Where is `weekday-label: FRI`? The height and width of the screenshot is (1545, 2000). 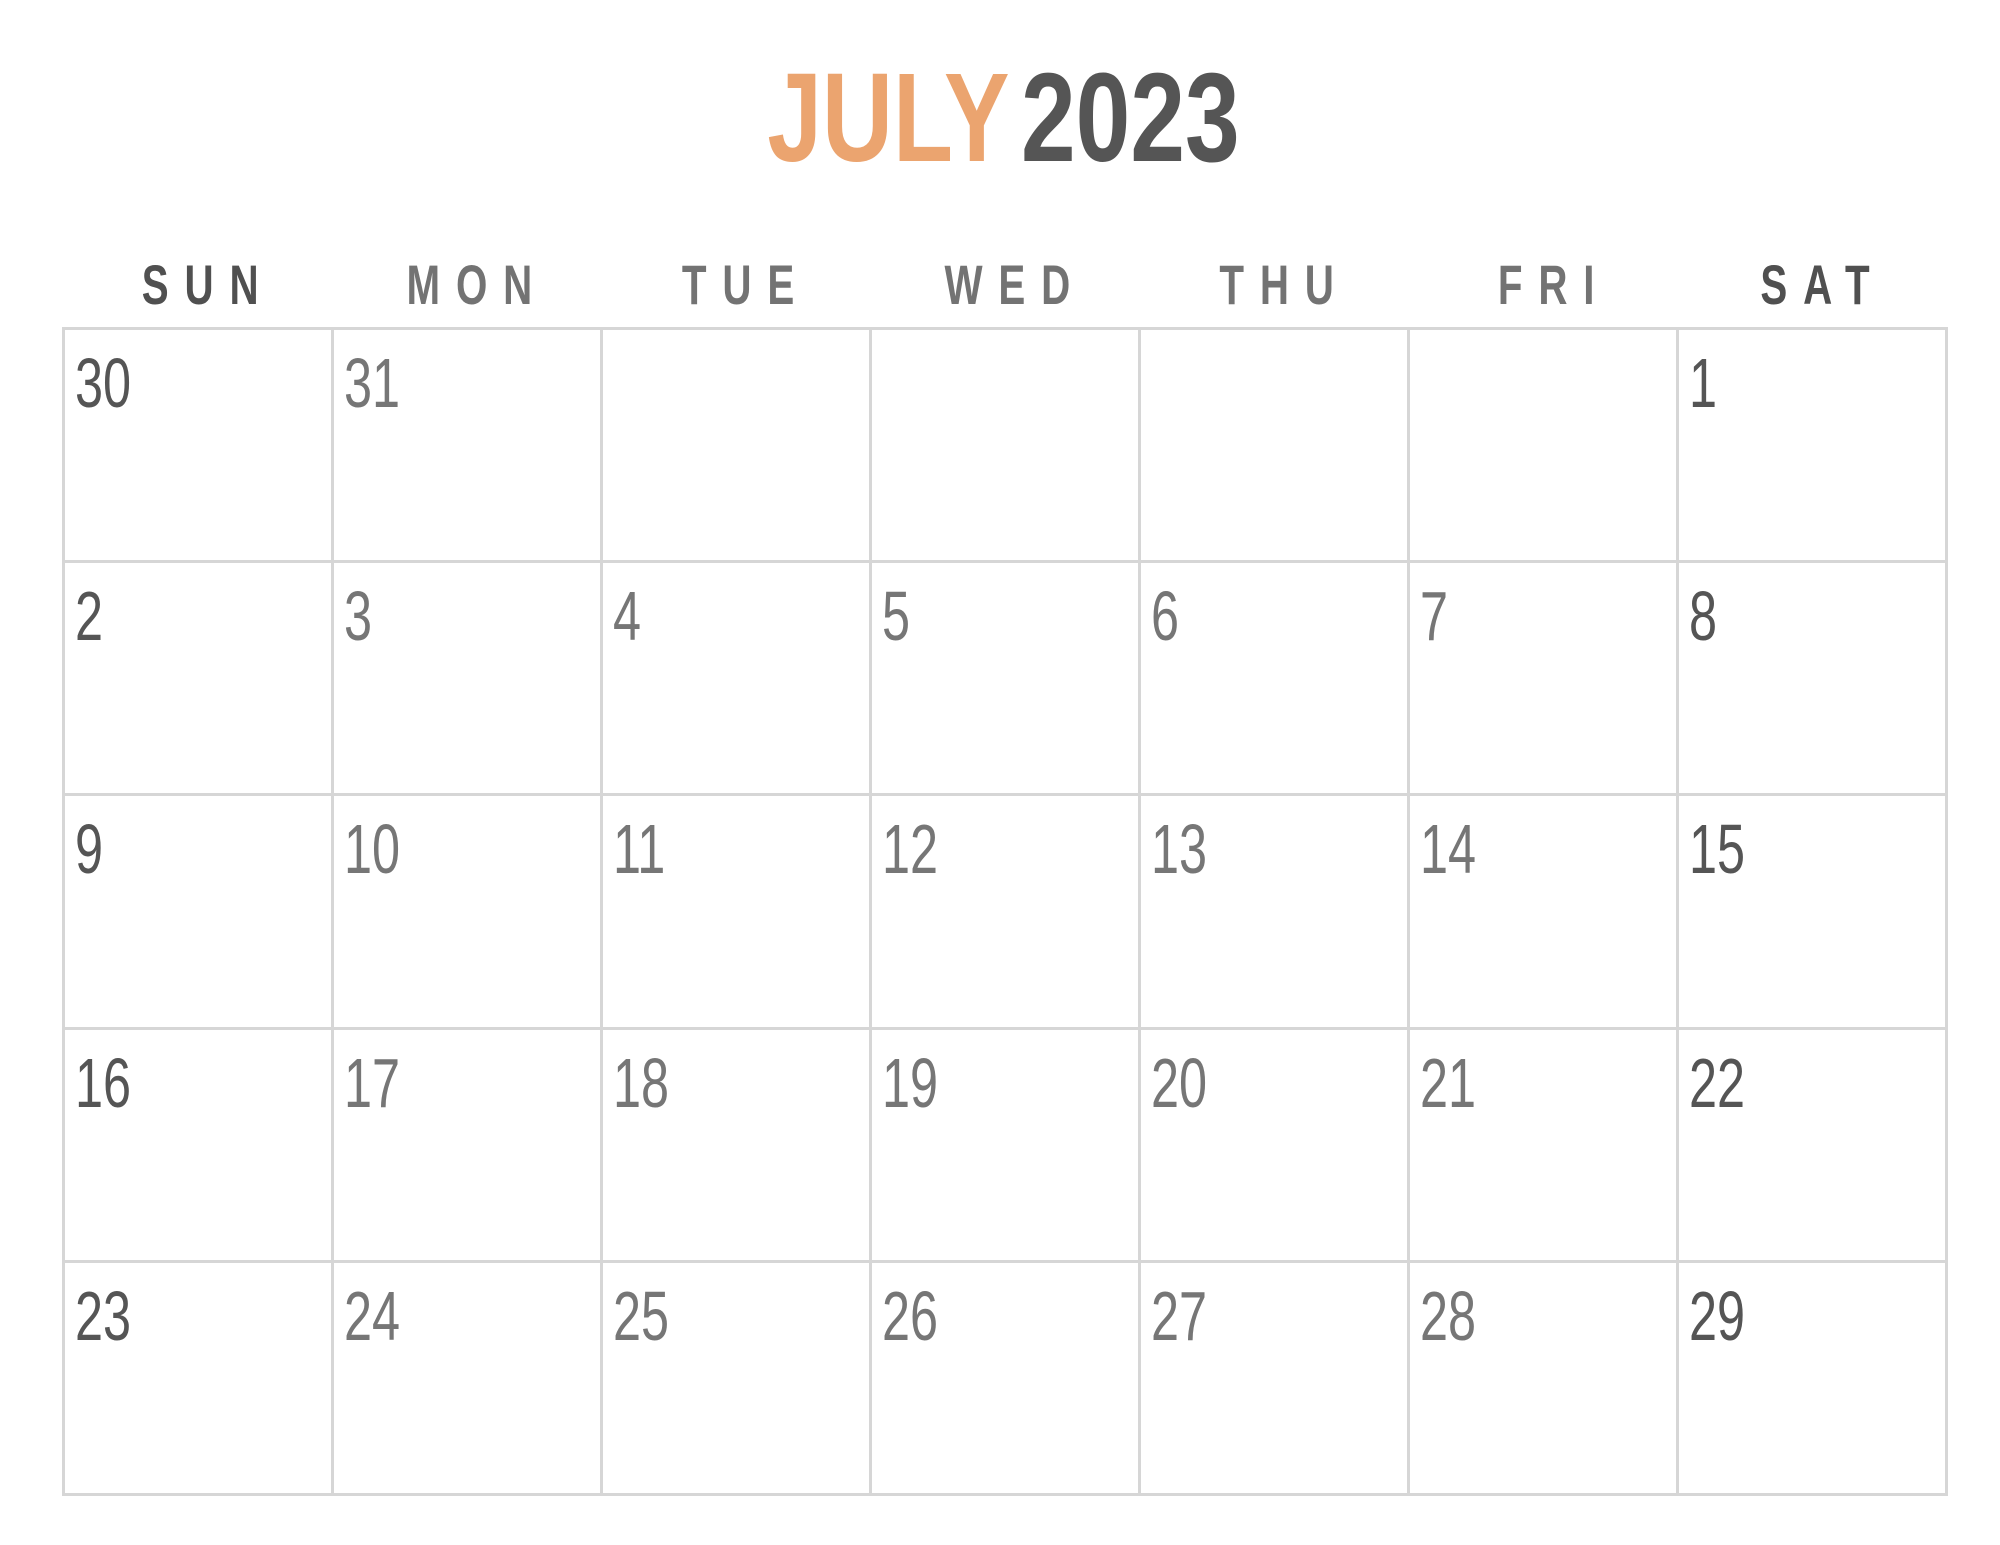 weekday-label: FRI is located at coordinates (1554, 284).